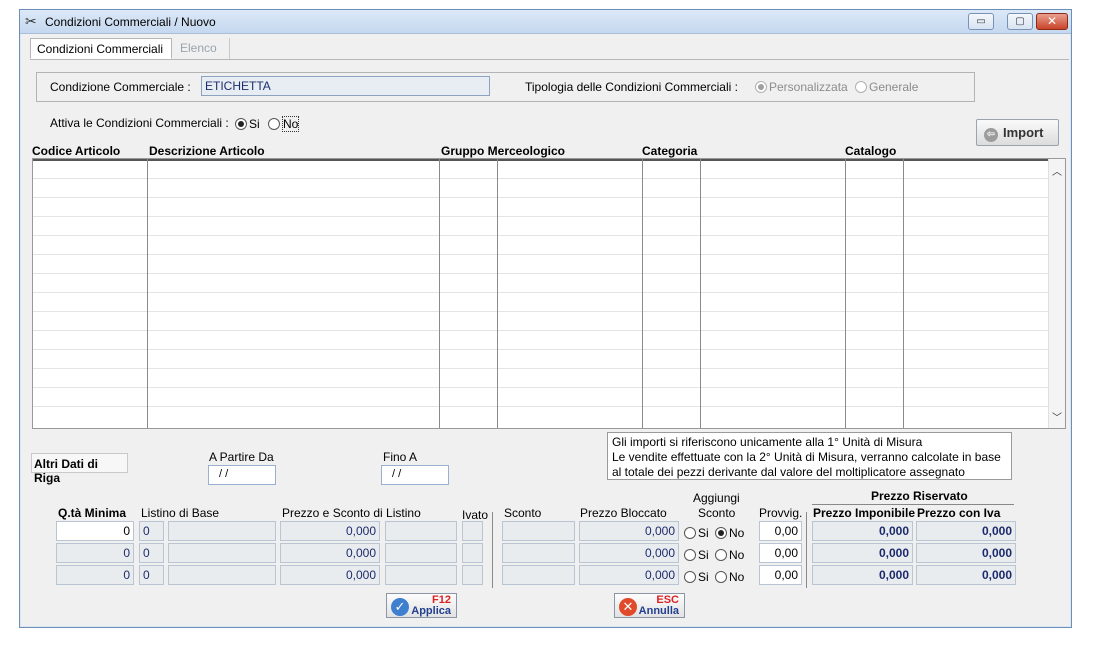 The image size is (1111, 650). Describe the element at coordinates (631, 87) in the screenshot. I see `tipologia-label: Tipologia delle Condizioni Commerciali :` at that location.